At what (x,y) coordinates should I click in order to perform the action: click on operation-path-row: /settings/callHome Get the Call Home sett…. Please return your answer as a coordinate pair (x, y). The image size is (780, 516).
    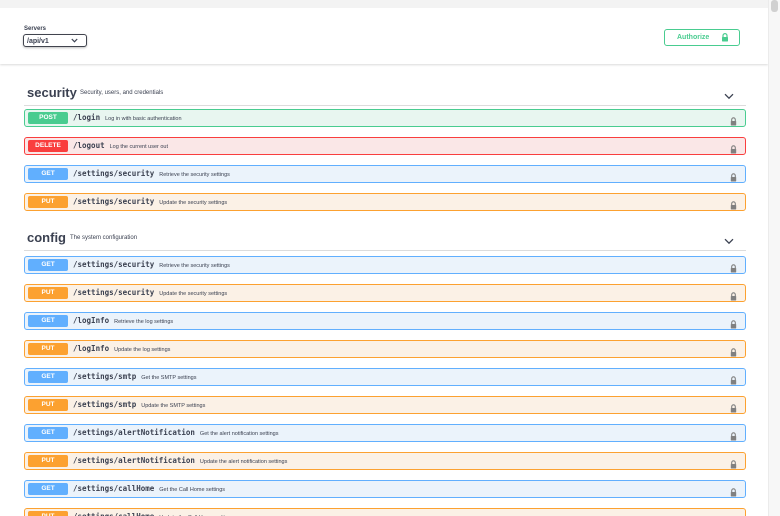
    Looking at the image, I should click on (149, 488).